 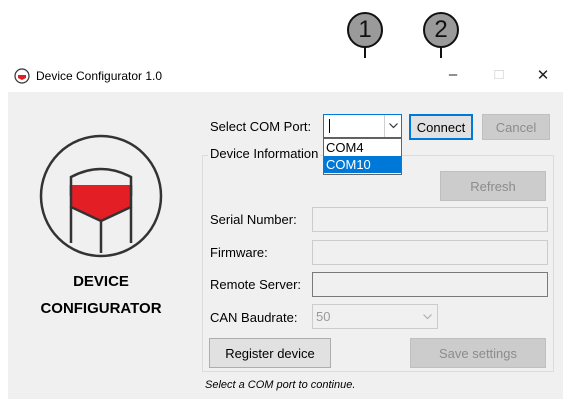 I want to click on can-baudrate-value: 50, so click(x=323, y=316).